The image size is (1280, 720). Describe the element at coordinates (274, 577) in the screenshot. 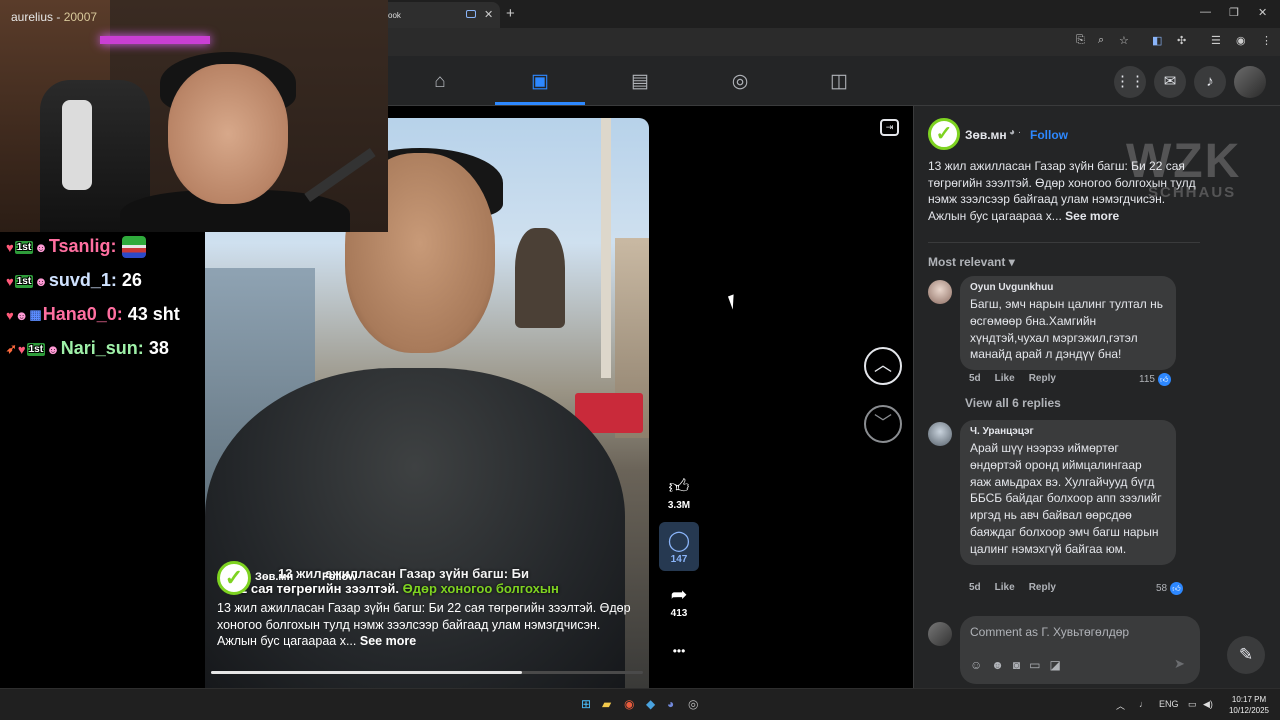

I see `reel-author-name: Зөв.мн` at that location.